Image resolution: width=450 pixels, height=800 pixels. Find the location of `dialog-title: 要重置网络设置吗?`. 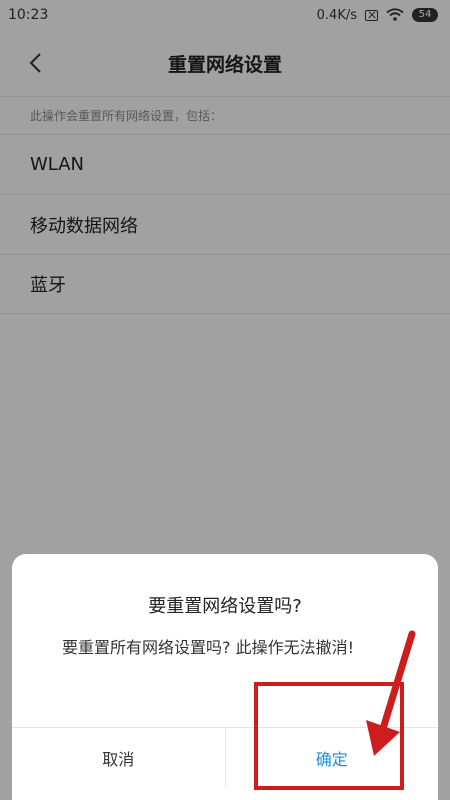

dialog-title: 要重置网络设置吗? is located at coordinates (225, 606).